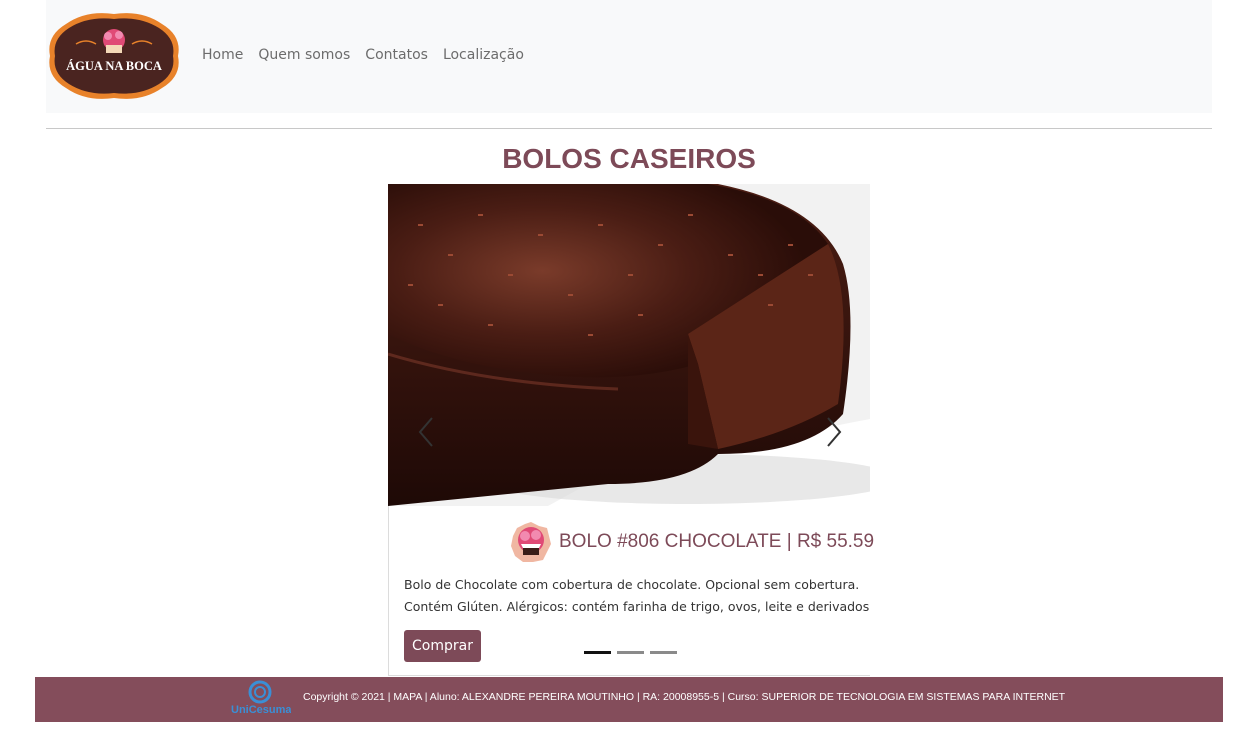  I want to click on carousel-prev, so click(427, 432).